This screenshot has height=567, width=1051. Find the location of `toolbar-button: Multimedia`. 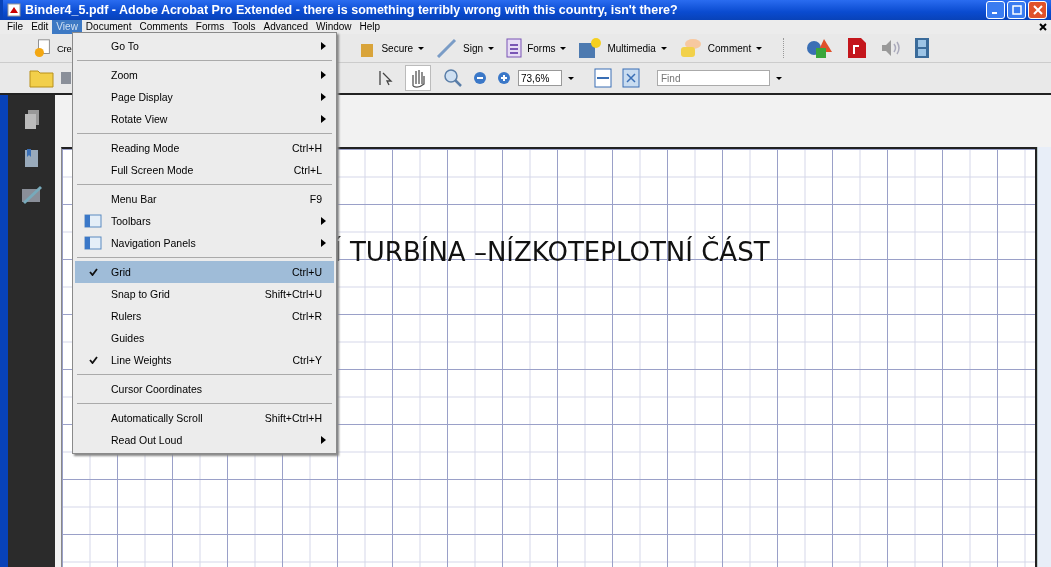

toolbar-button: Multimedia is located at coordinates (622, 48).